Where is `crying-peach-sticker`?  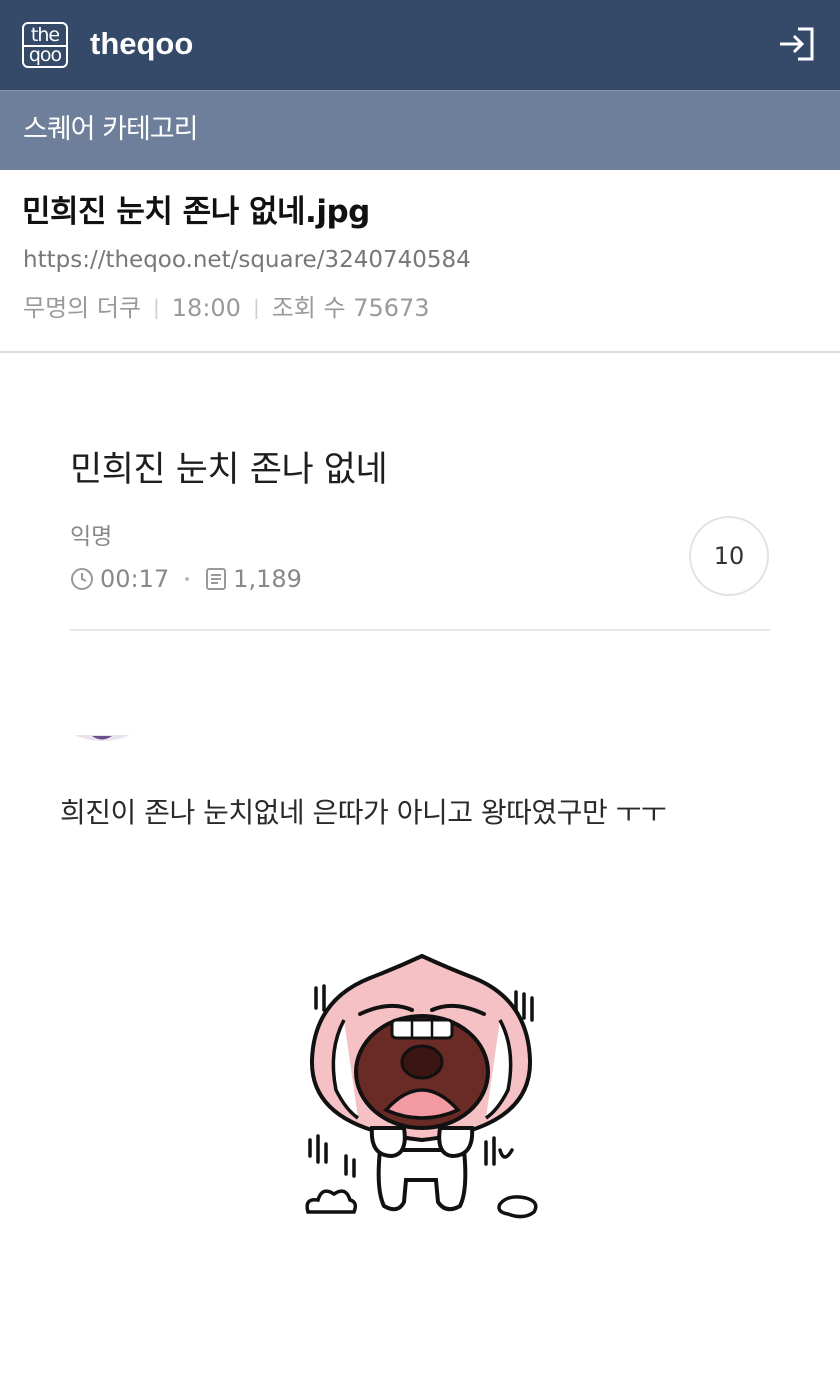 crying-peach-sticker is located at coordinates (421, 1086).